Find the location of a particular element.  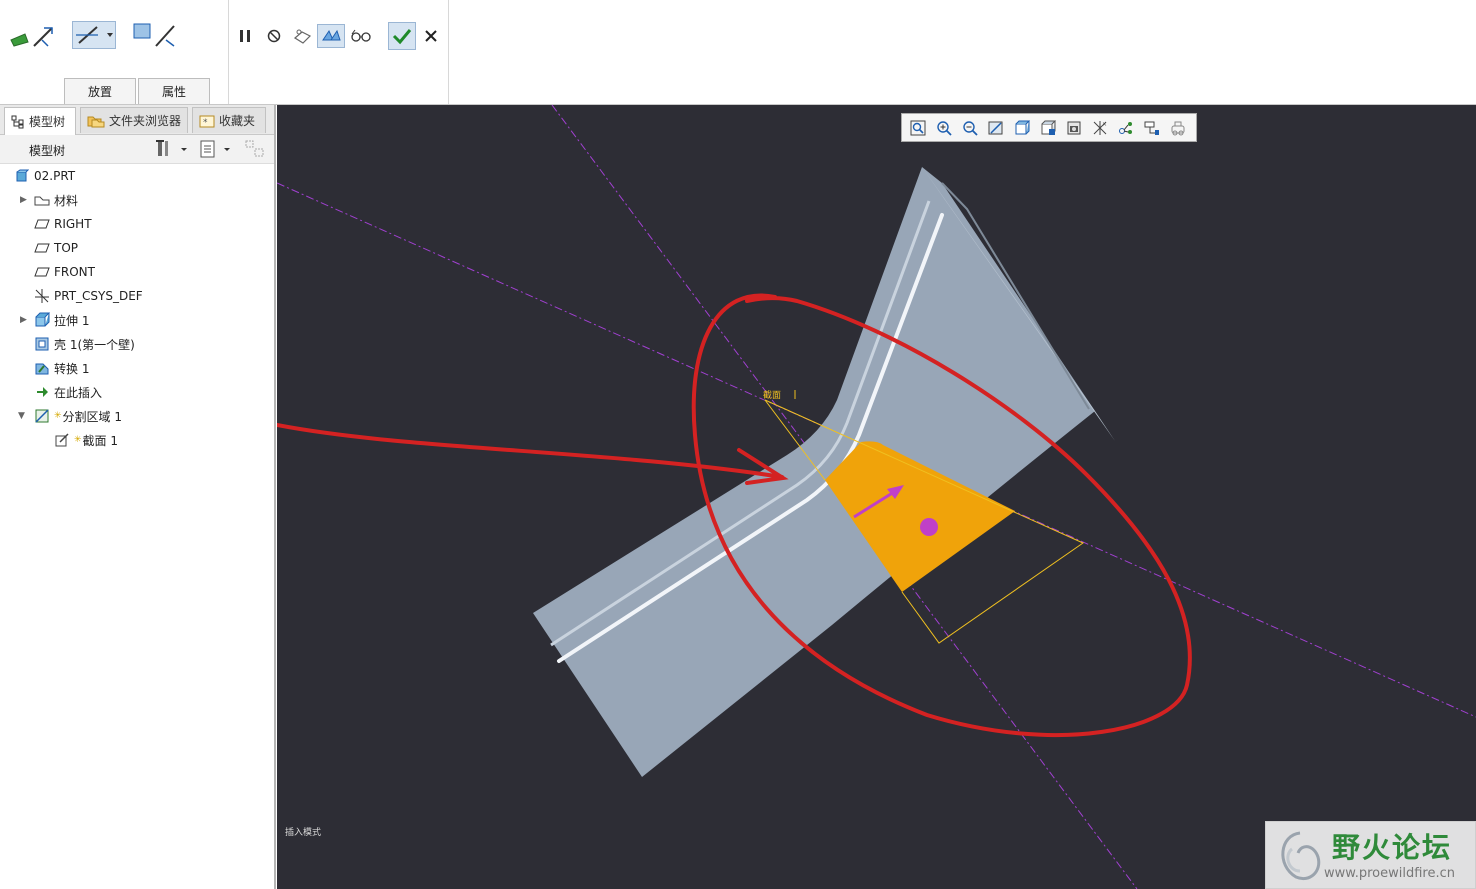

split-mode-button is located at coordinates (94, 35).